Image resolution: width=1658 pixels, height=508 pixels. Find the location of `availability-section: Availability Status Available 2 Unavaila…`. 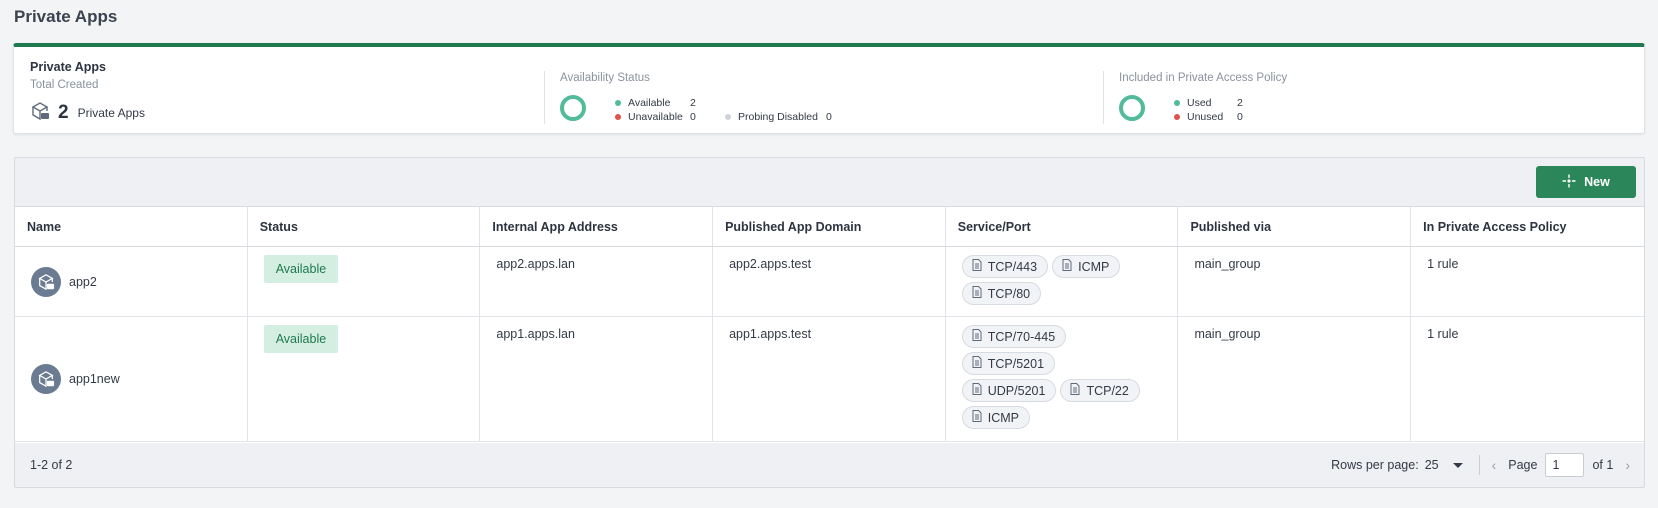

availability-section: Availability Status Available 2 Unavaila… is located at coordinates (814, 97).